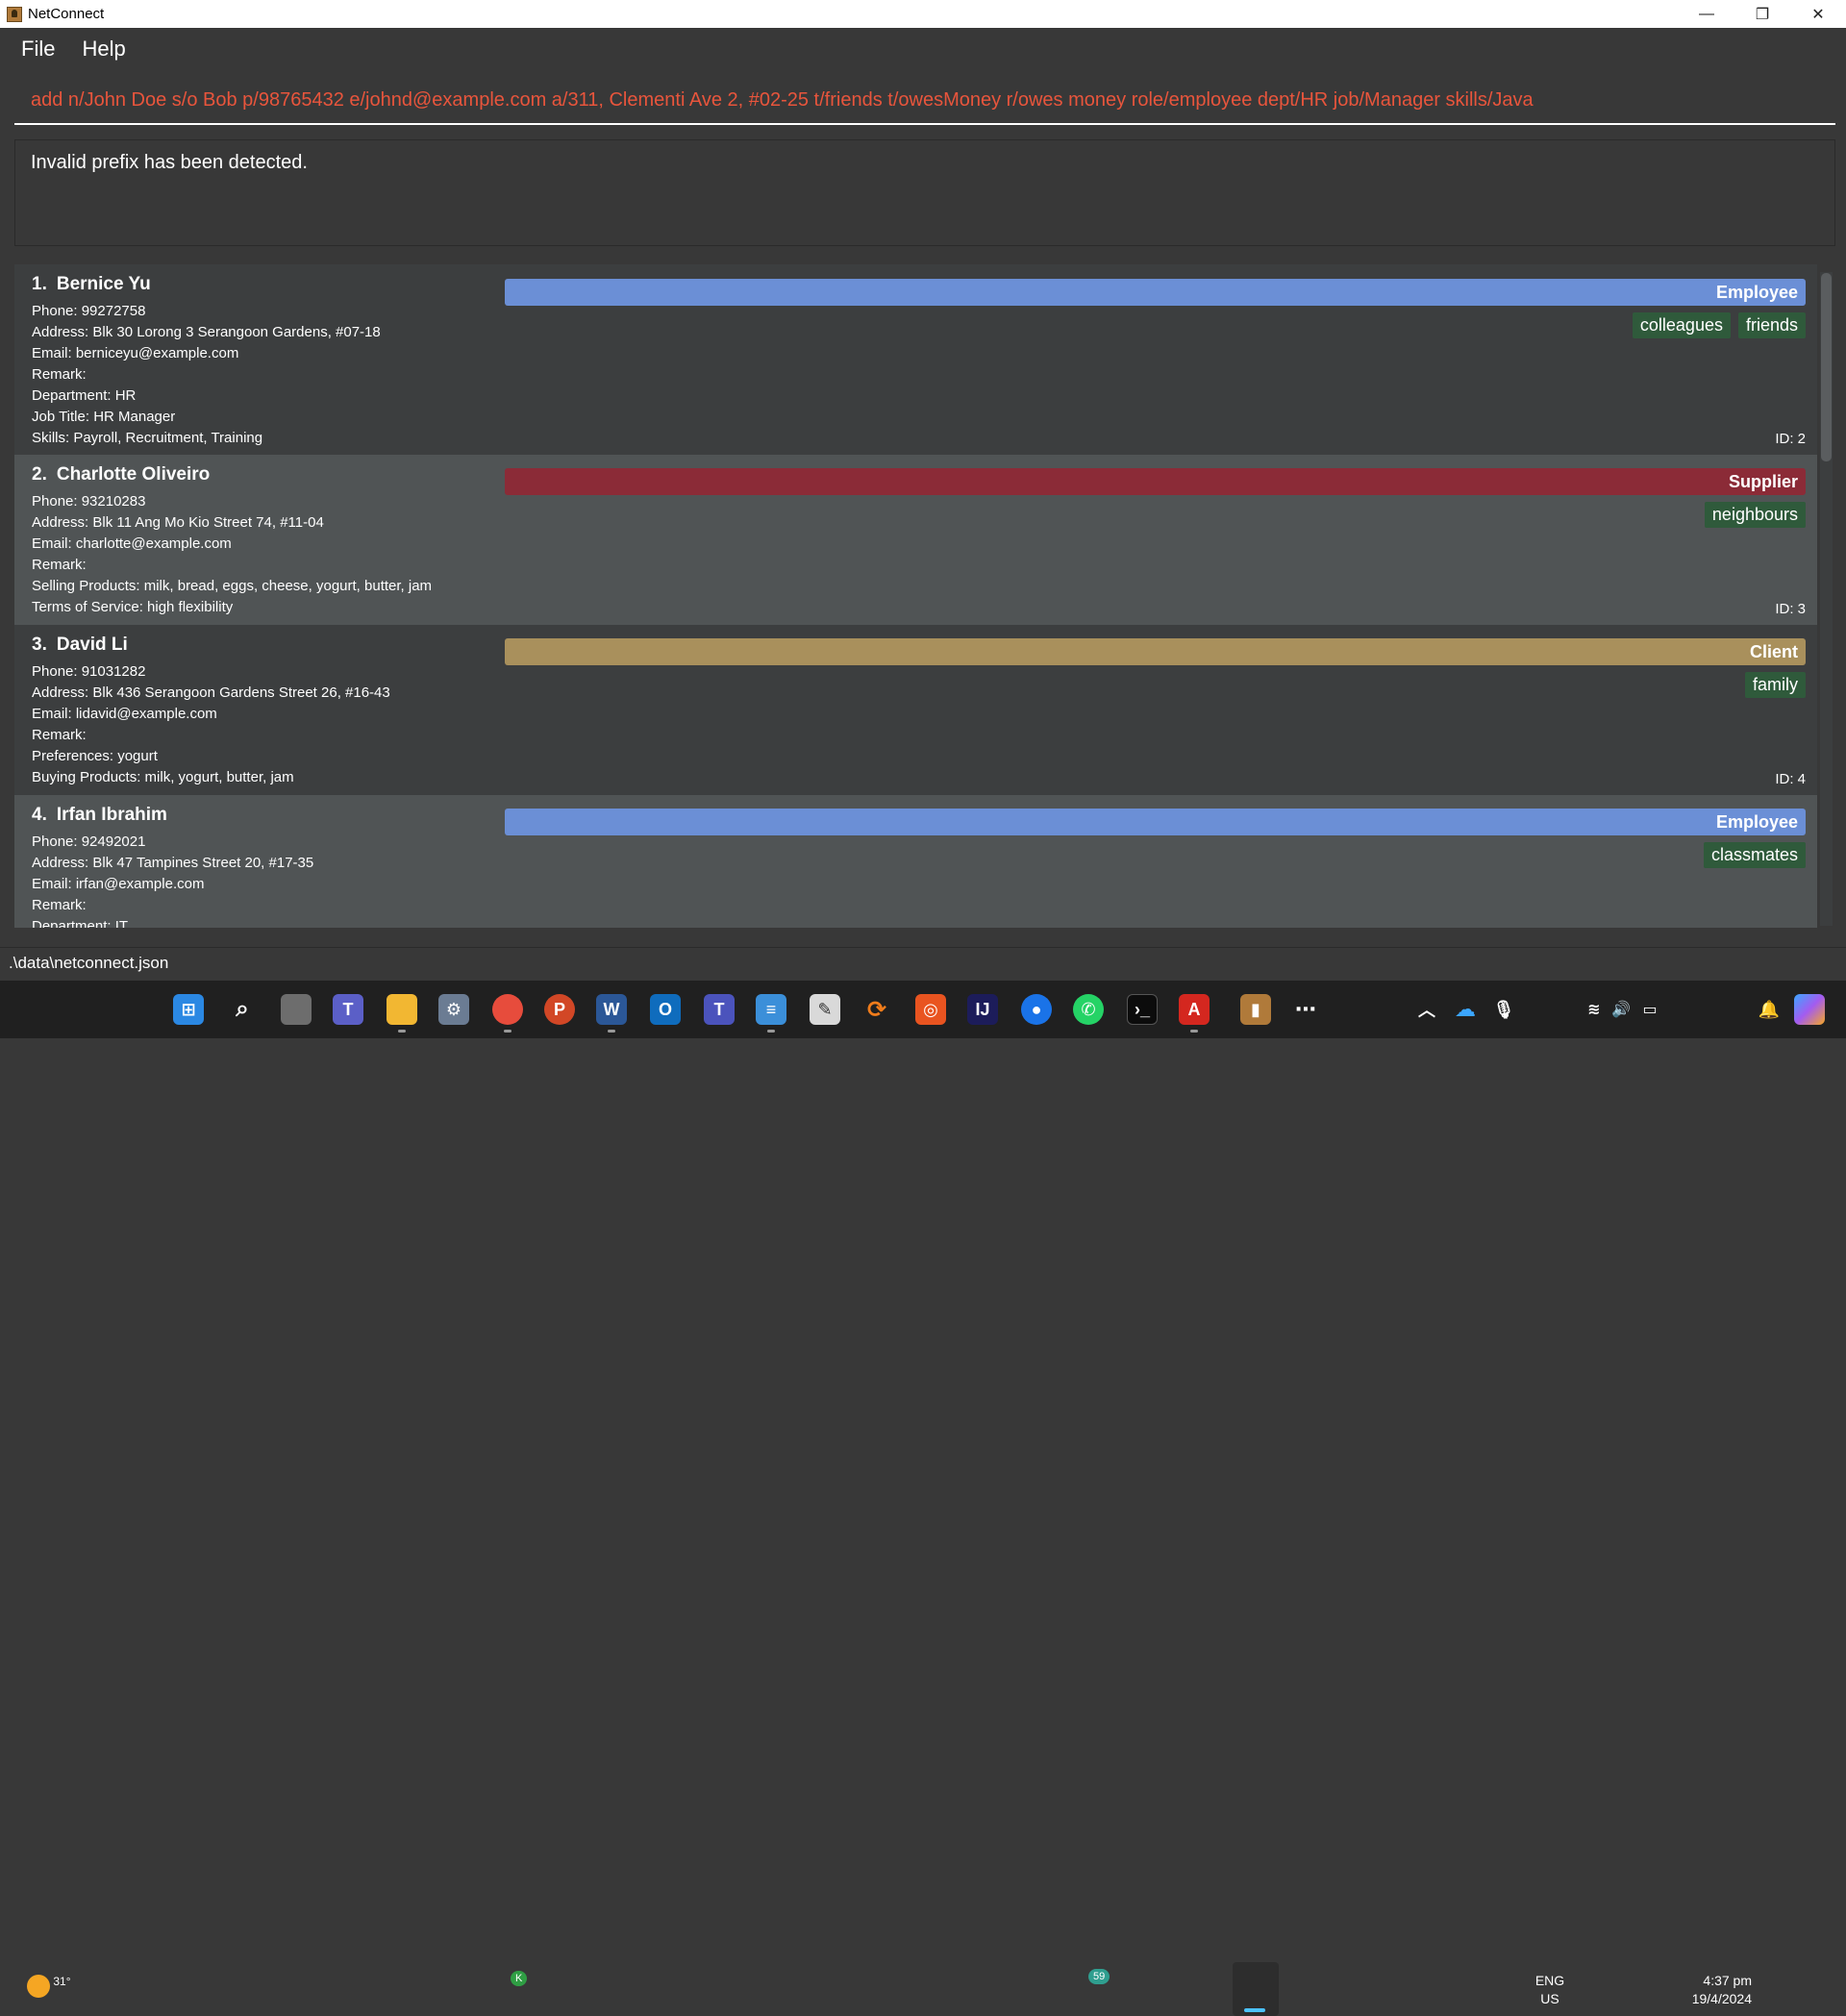  What do you see at coordinates (132, 543) in the screenshot?
I see `person-email: Email: charlotte@example.com` at bounding box center [132, 543].